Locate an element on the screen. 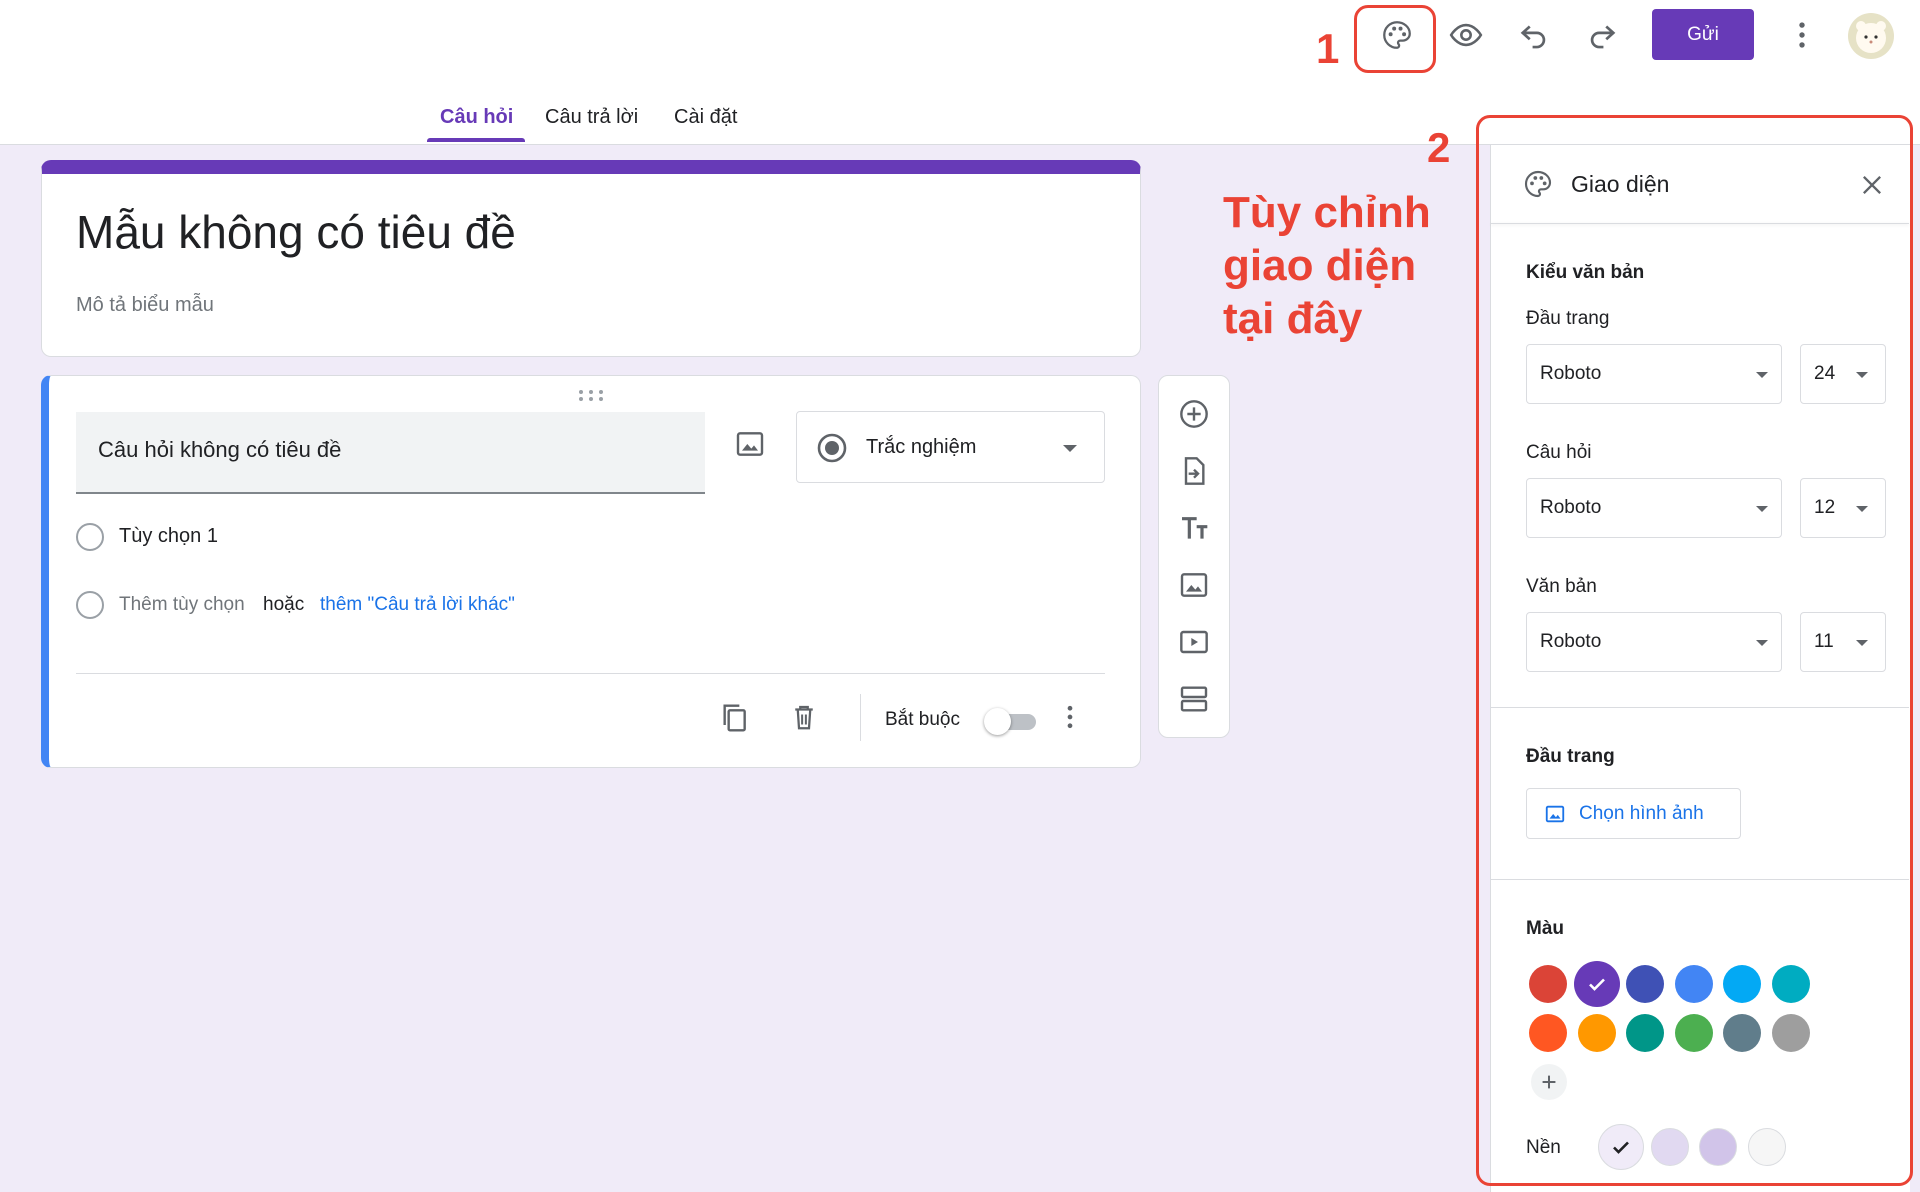 The width and height of the screenshot is (1920, 1192). option-1-label: Tùy chọn 1 is located at coordinates (168, 536).